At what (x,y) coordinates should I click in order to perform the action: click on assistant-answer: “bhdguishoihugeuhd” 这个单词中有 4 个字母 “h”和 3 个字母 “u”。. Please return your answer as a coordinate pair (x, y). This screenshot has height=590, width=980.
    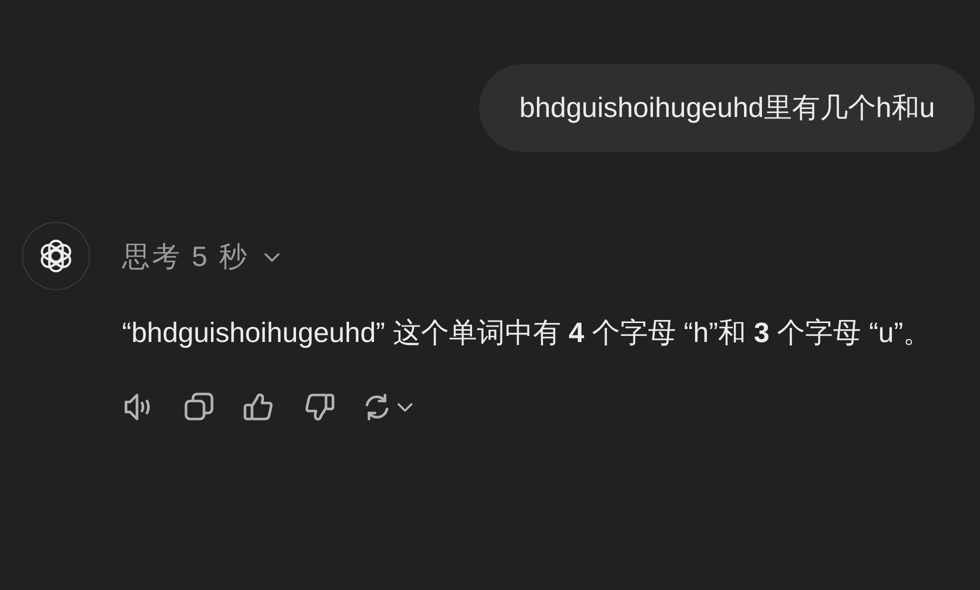
    Looking at the image, I should click on (527, 333).